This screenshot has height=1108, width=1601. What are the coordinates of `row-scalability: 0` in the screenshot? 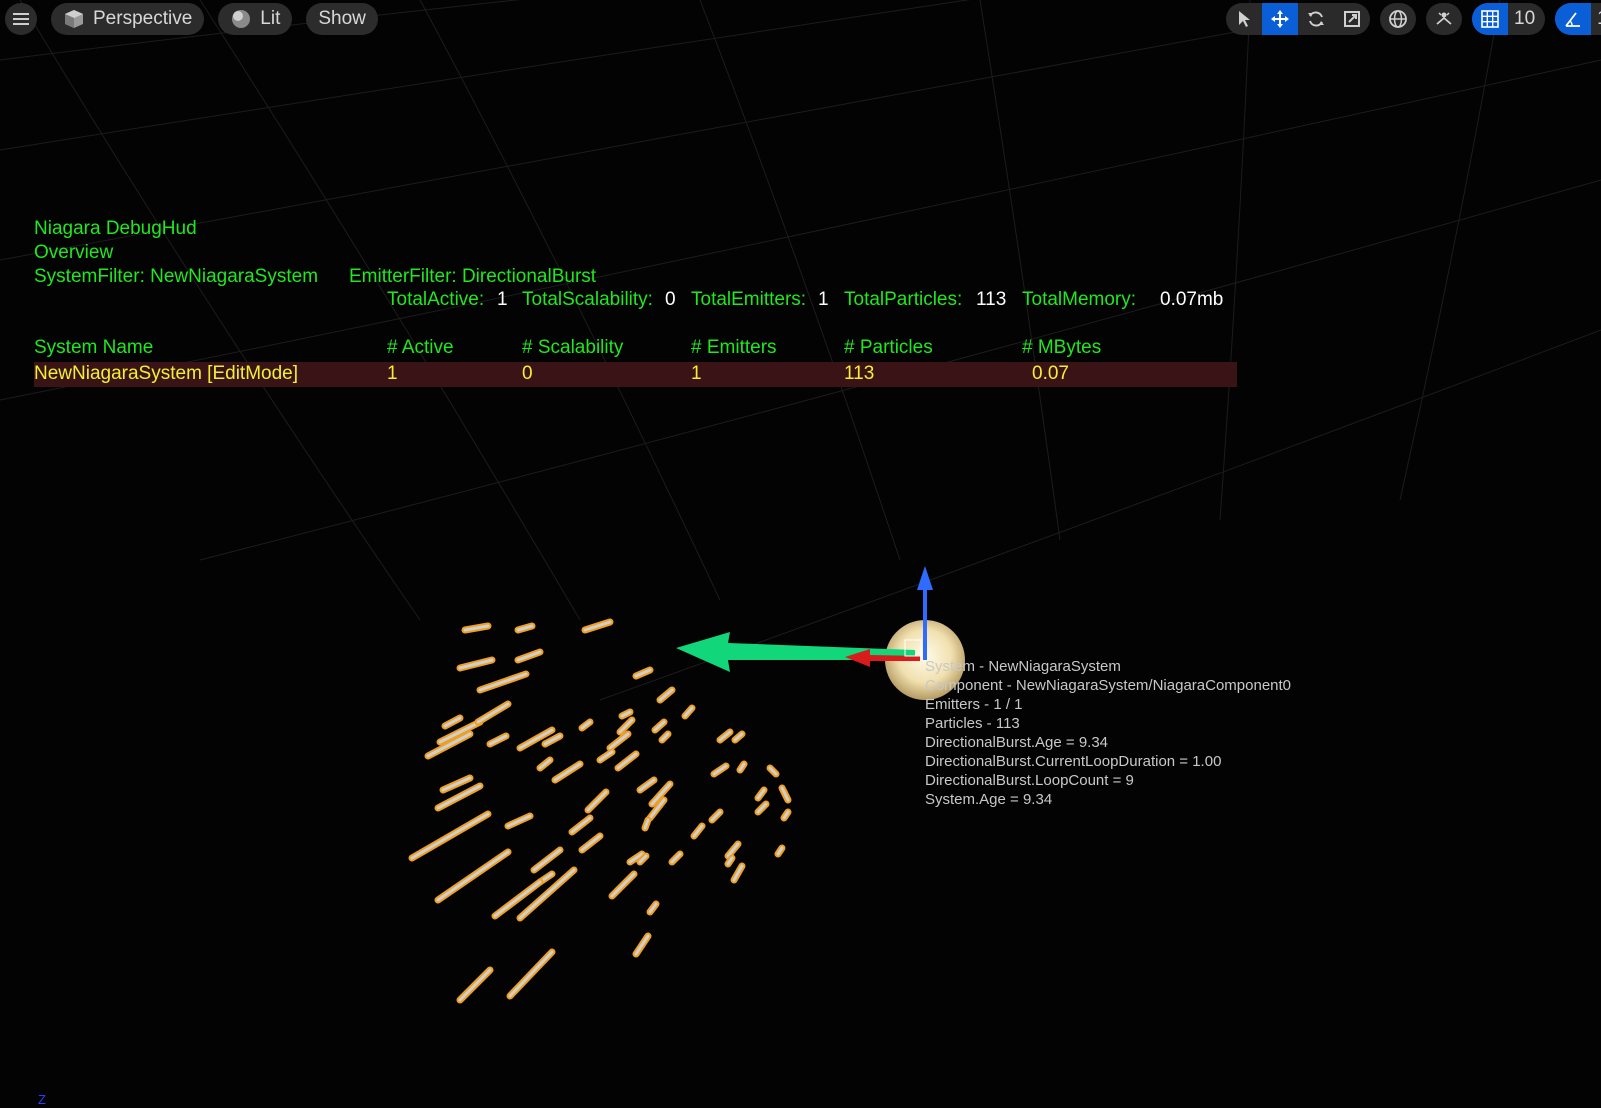 It's located at (527, 373).